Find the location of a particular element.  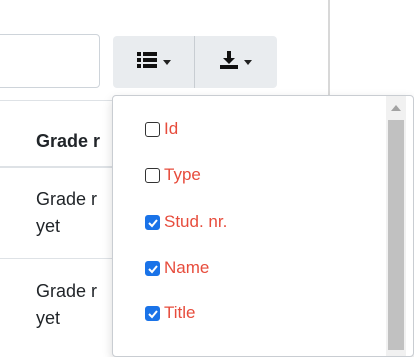

scrollbar-thumb is located at coordinates (396, 235).